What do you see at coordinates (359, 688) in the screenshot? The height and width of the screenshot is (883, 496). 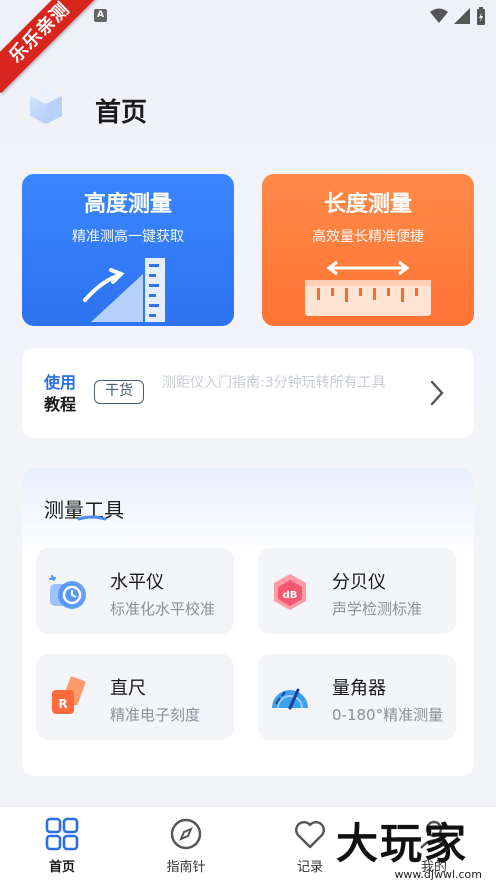 I see `tool-name: 量角器` at bounding box center [359, 688].